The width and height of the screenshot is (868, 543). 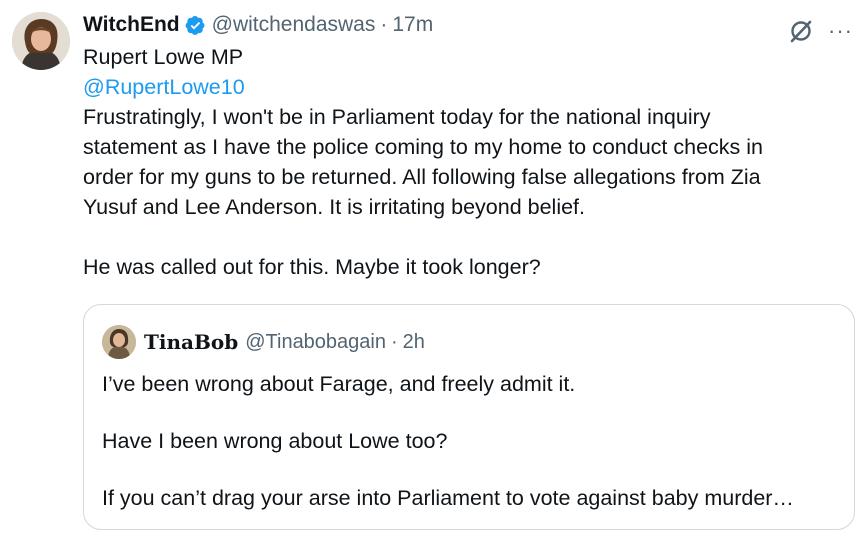 I want to click on author-display-name: WitchEnd, so click(x=131, y=25).